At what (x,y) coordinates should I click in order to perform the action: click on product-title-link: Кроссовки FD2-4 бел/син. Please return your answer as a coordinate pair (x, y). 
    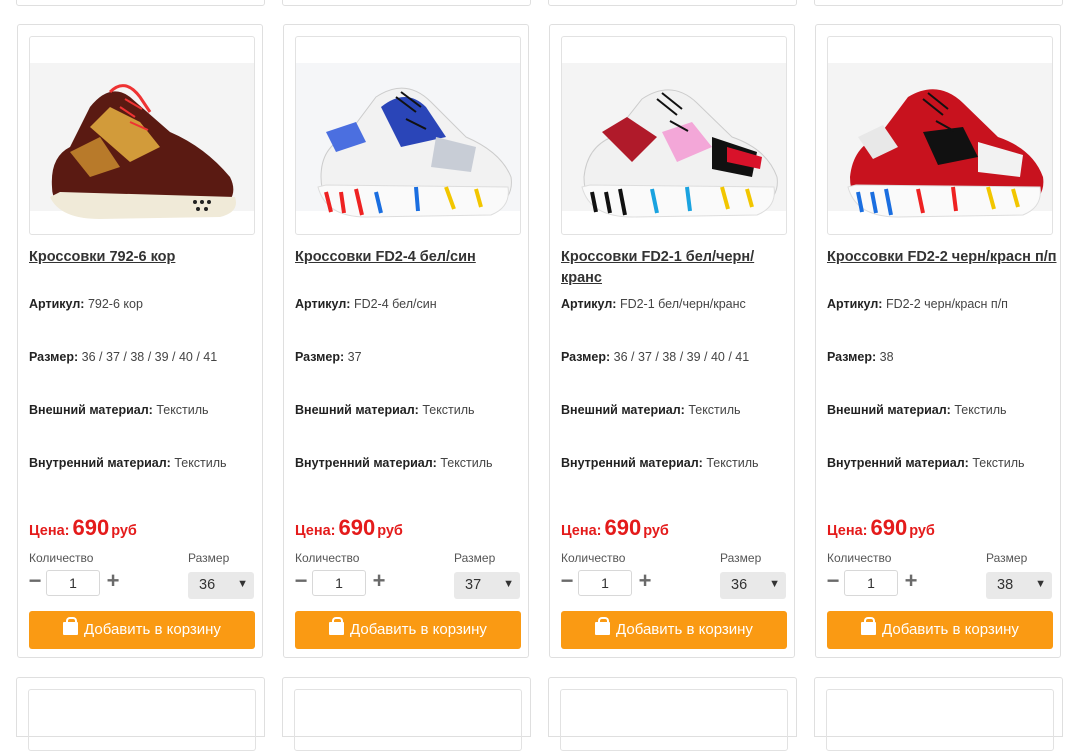
    Looking at the image, I should click on (411, 257).